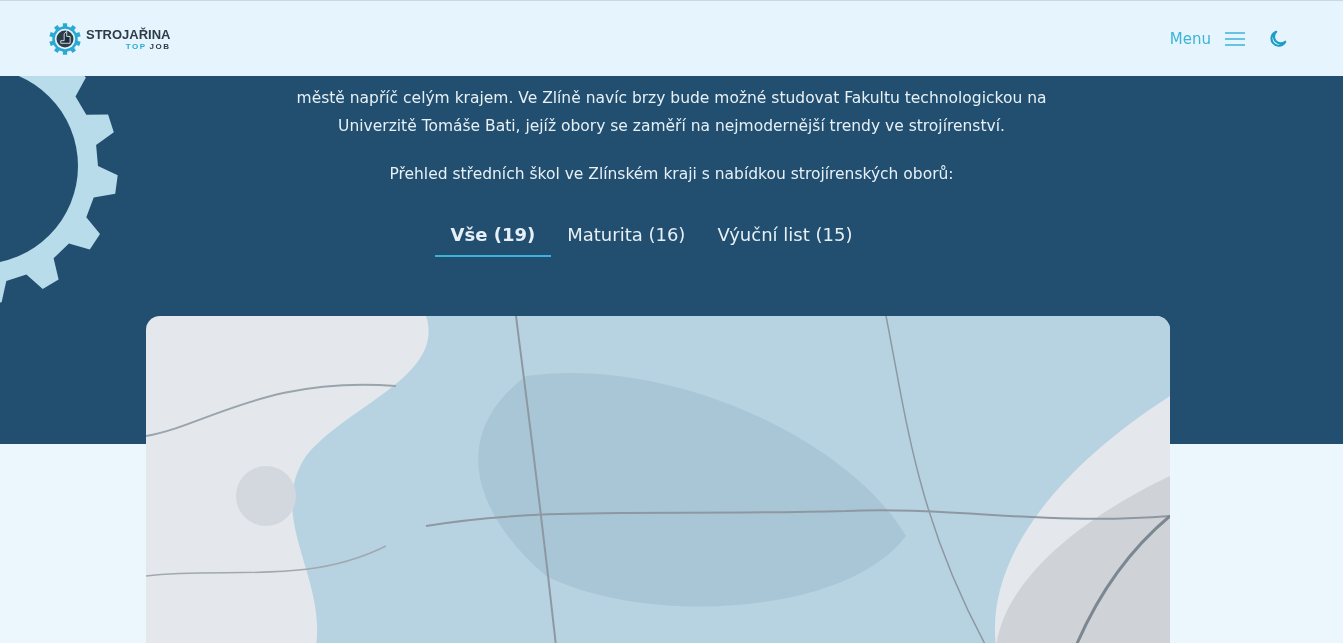 This screenshot has width=1343, height=643. Describe the element at coordinates (671, 174) in the screenshot. I see `overview-text: Přehled středních škol ve Zlínském kraji s nabídkou strojírenských oborů:` at that location.